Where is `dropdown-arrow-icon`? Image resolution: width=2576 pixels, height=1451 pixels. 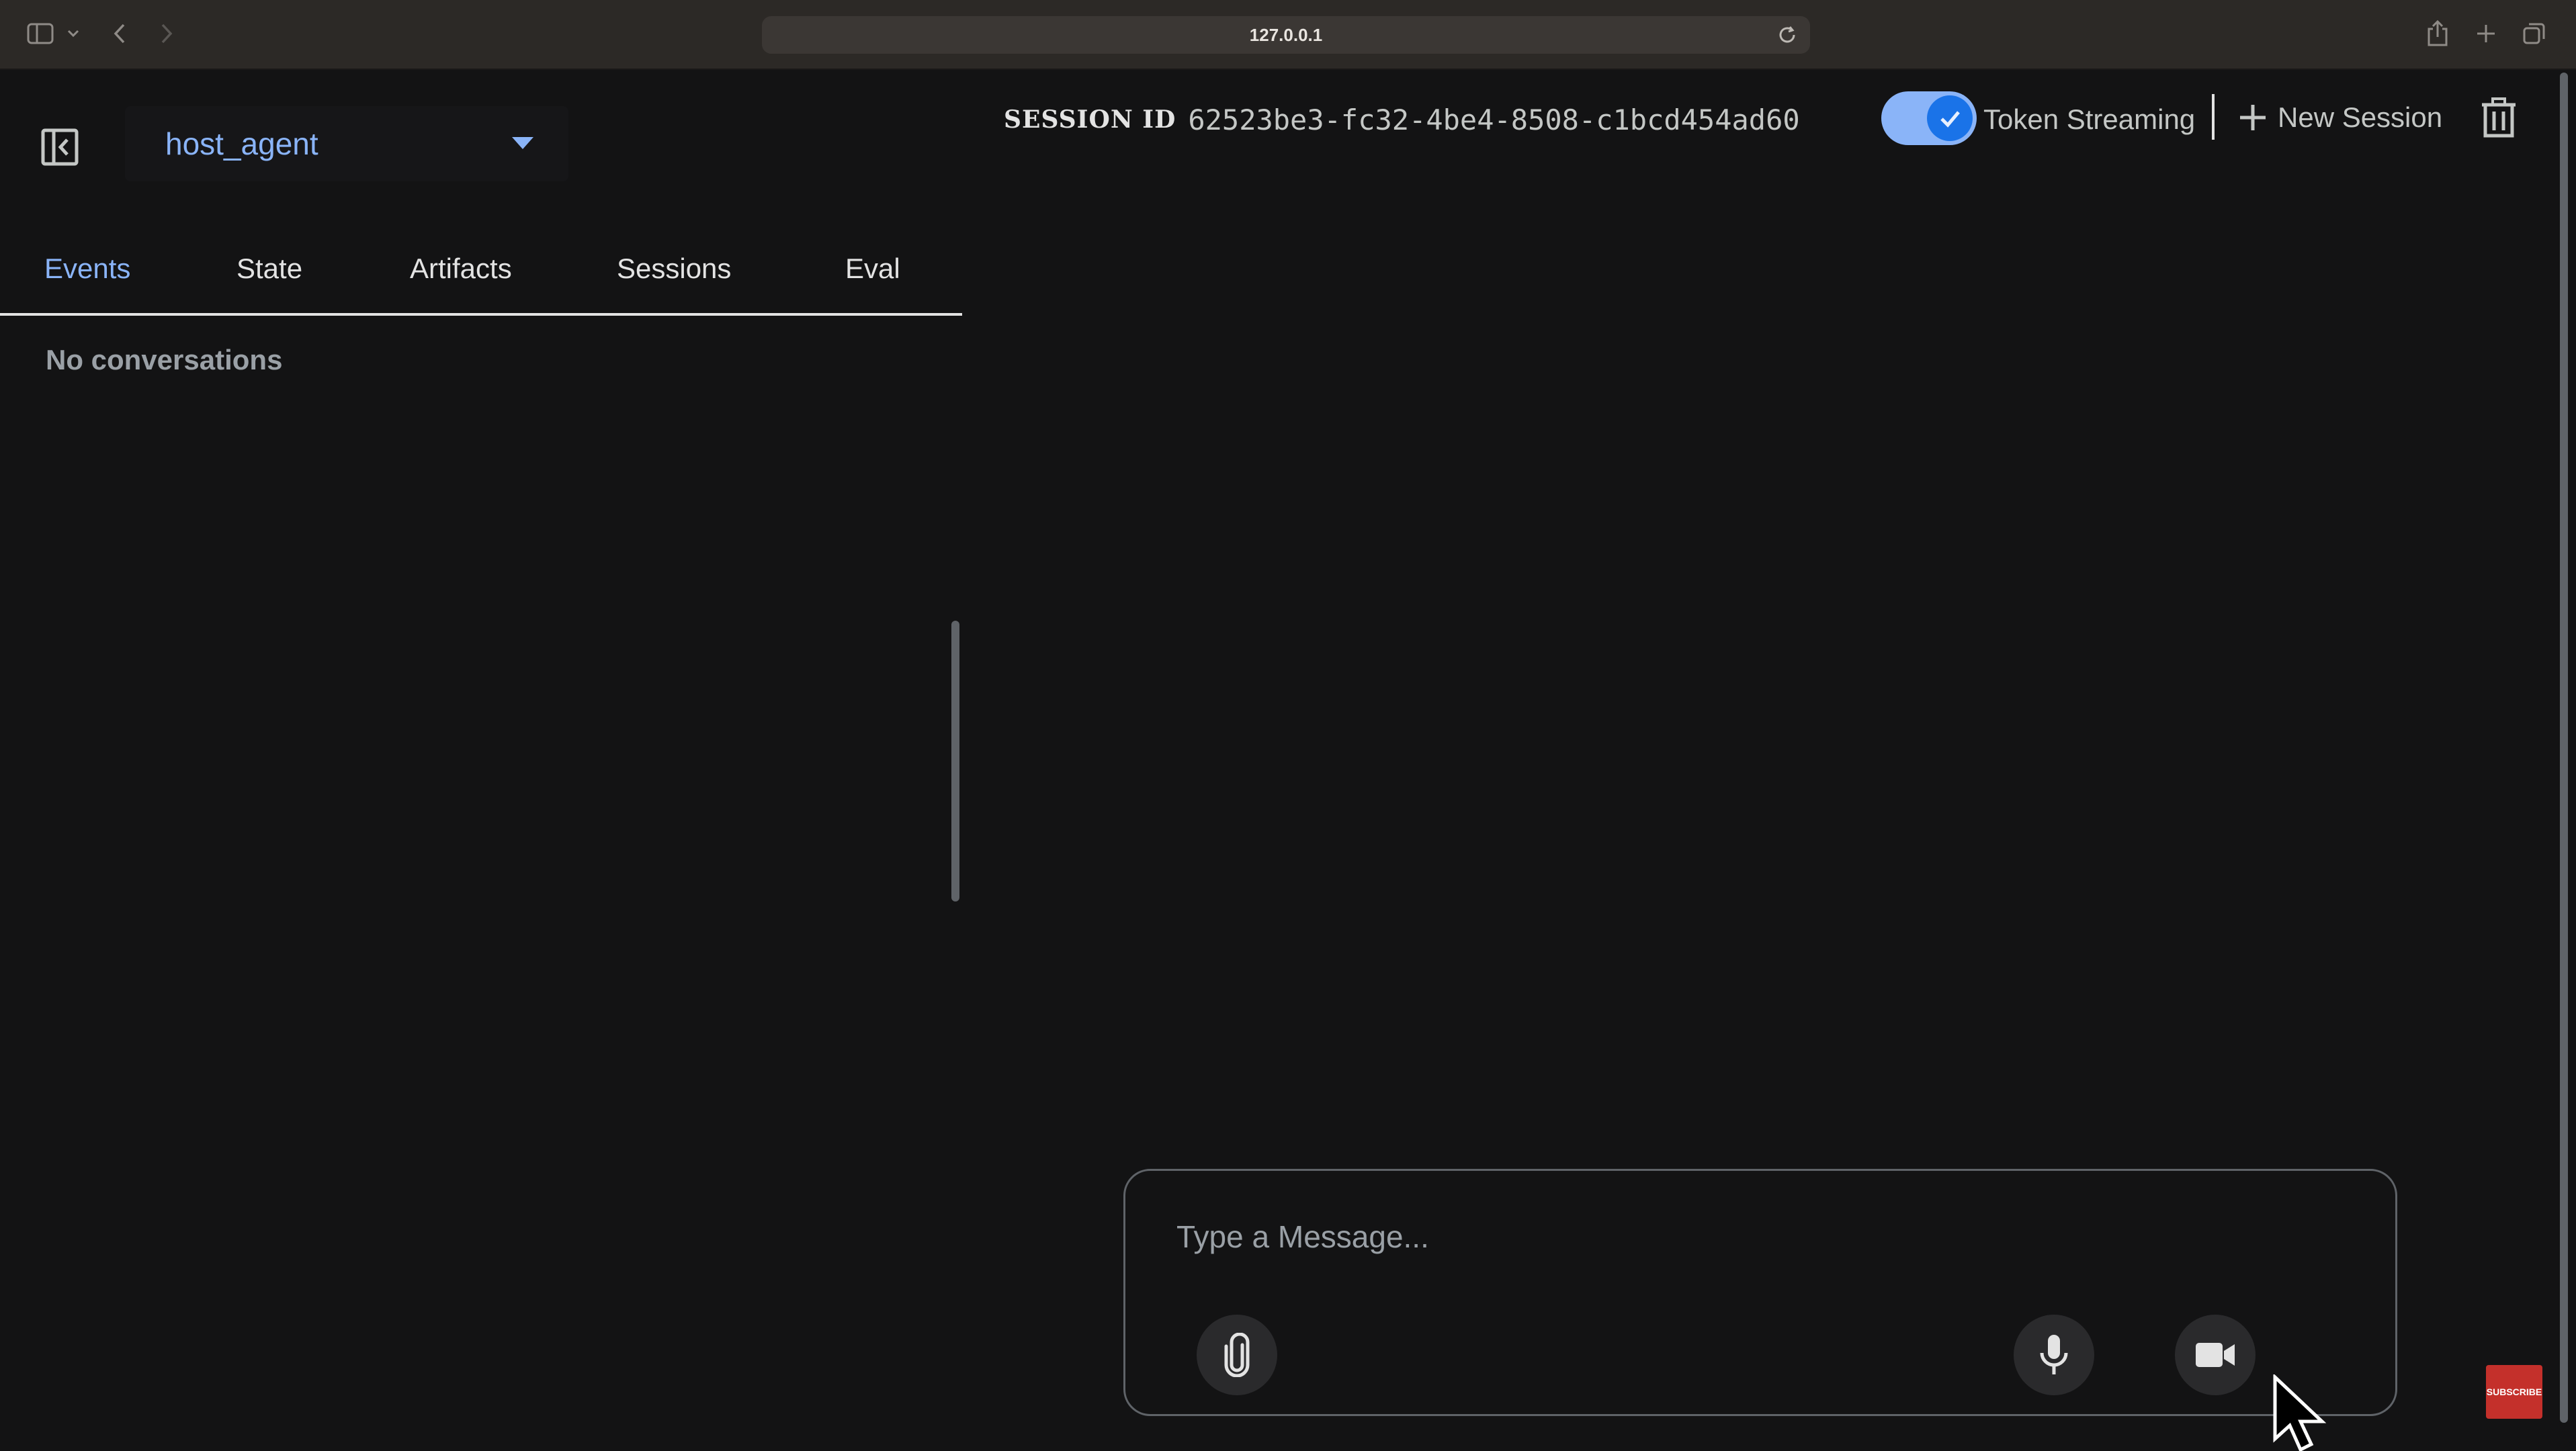 dropdown-arrow-icon is located at coordinates (522, 143).